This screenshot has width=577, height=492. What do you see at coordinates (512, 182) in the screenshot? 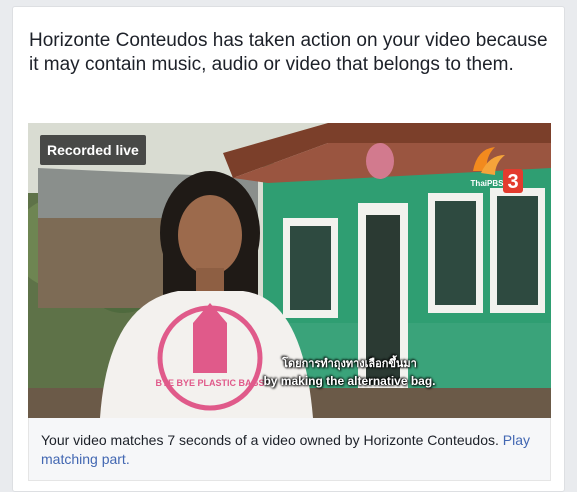
I see `channel-number: 3` at bounding box center [512, 182].